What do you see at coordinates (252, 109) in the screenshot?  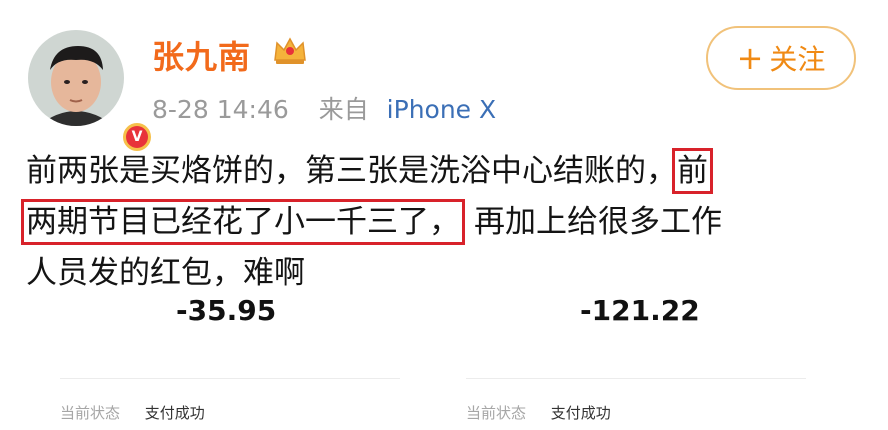 I see `post-time: 14:46` at bounding box center [252, 109].